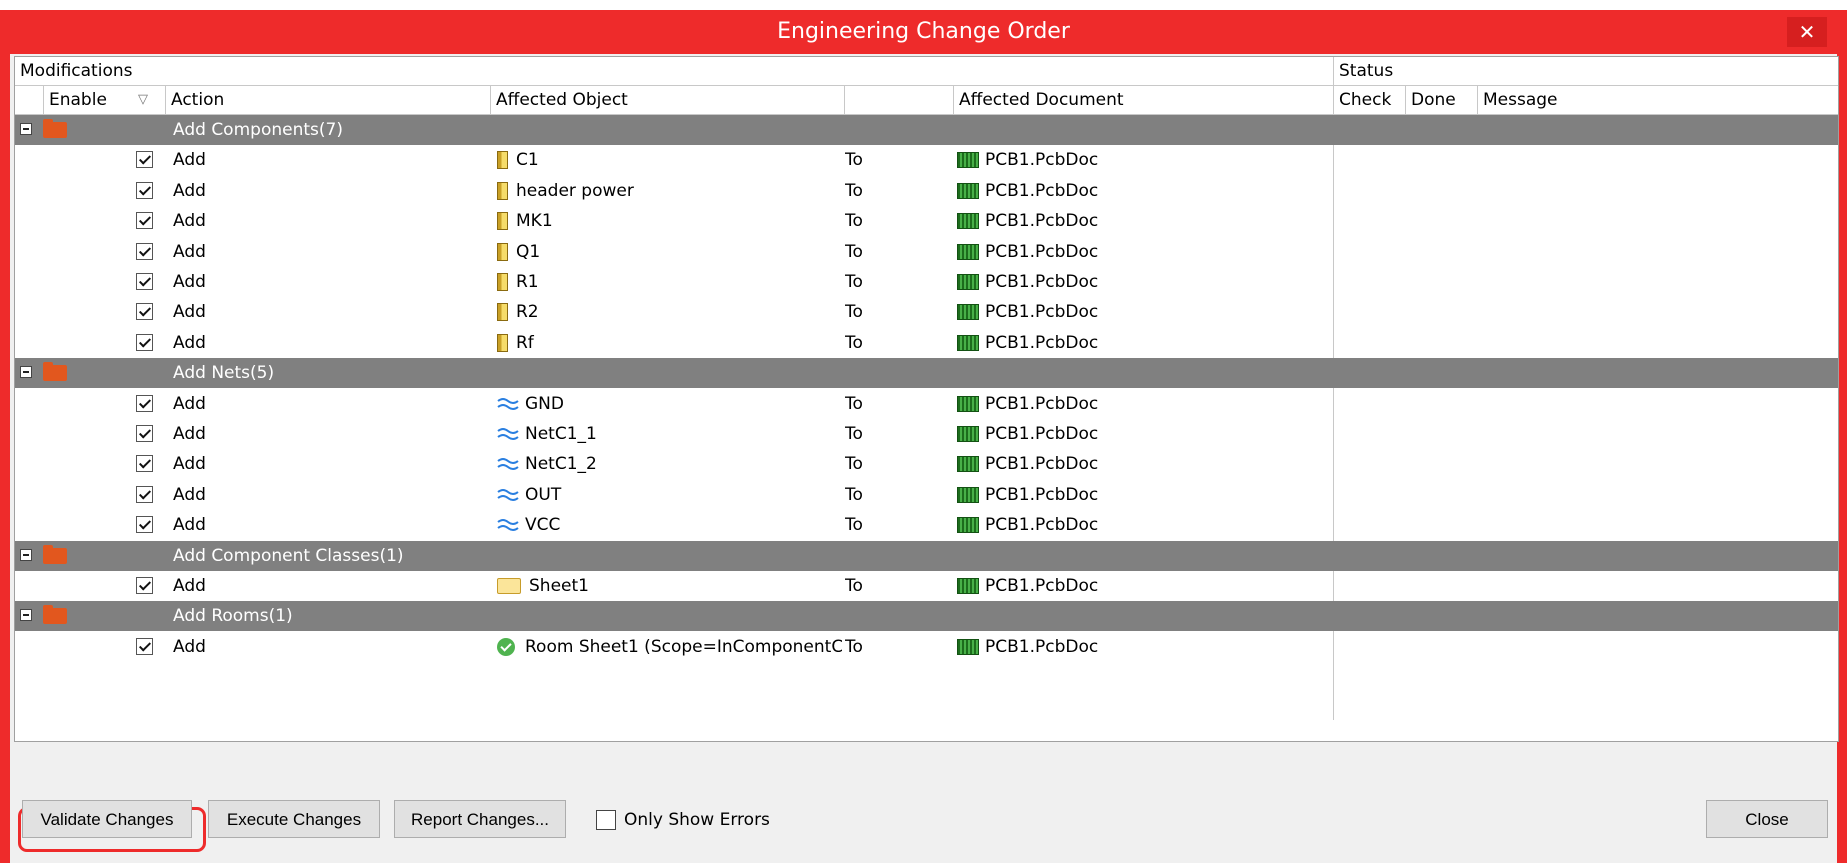  Describe the element at coordinates (669, 343) in the screenshot. I see `affected-object-cell: Rf` at that location.